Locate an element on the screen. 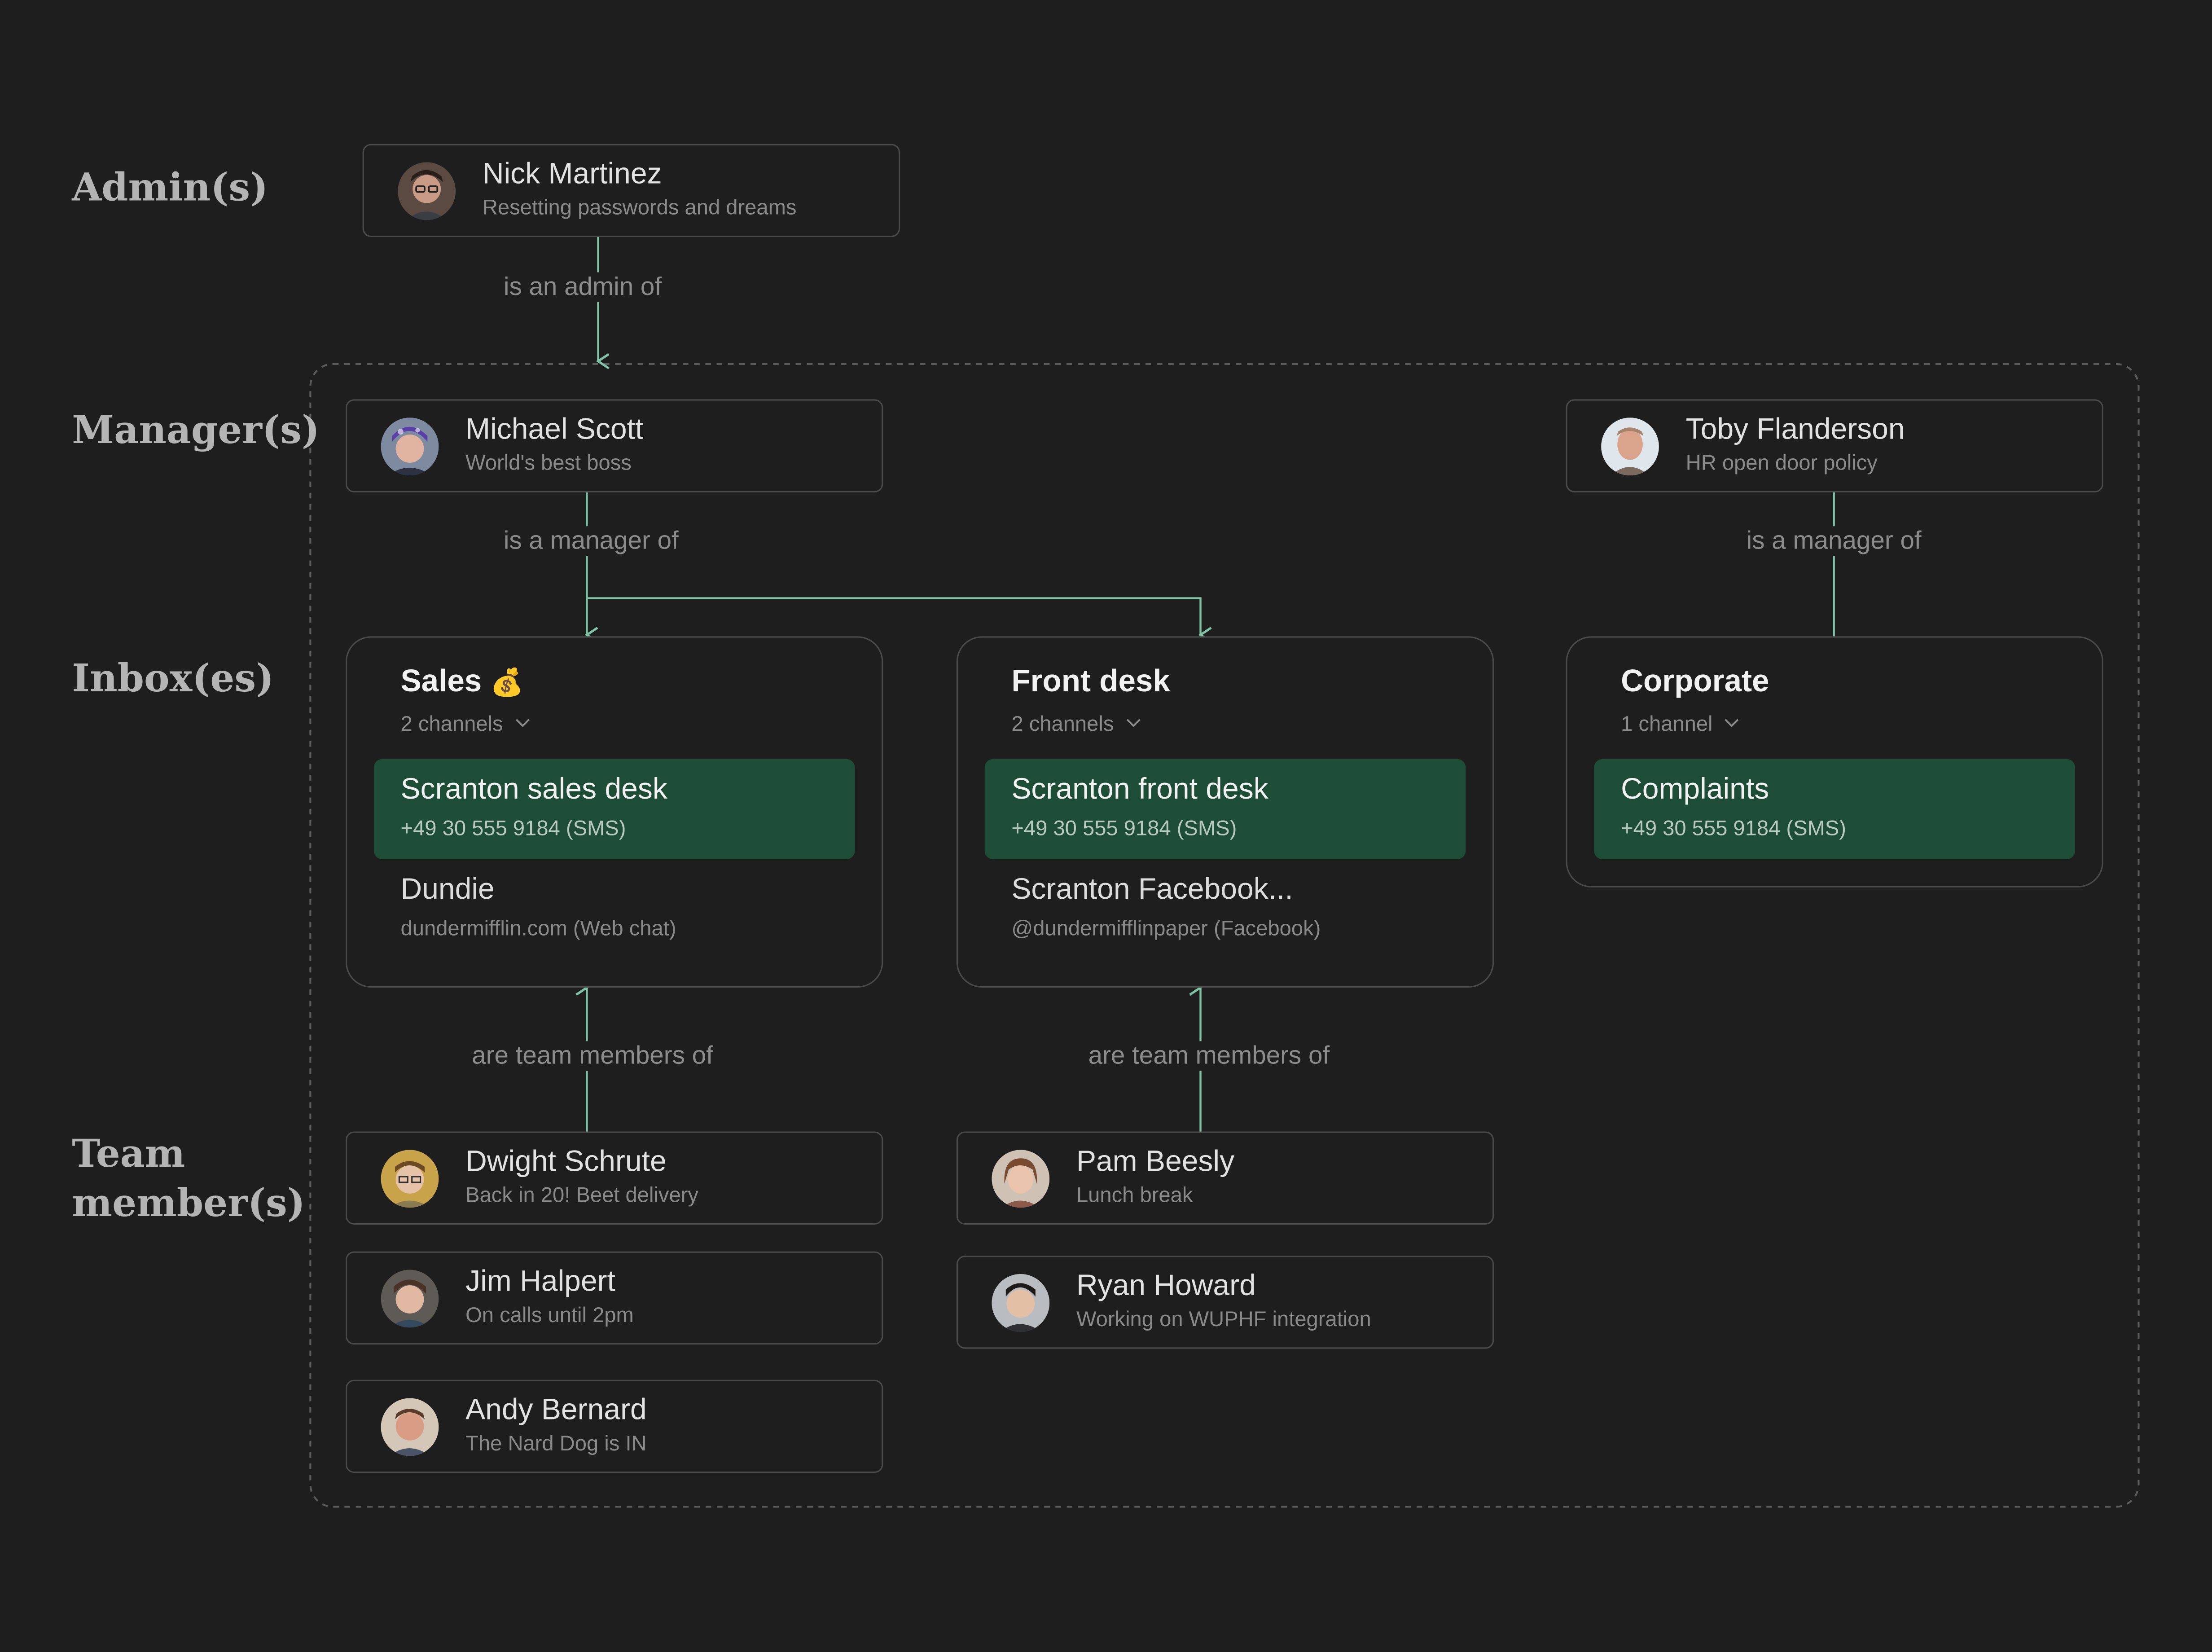 This screenshot has width=2212, height=1652. person-card-manager: Michael Scott World's best boss is located at coordinates (614, 445).